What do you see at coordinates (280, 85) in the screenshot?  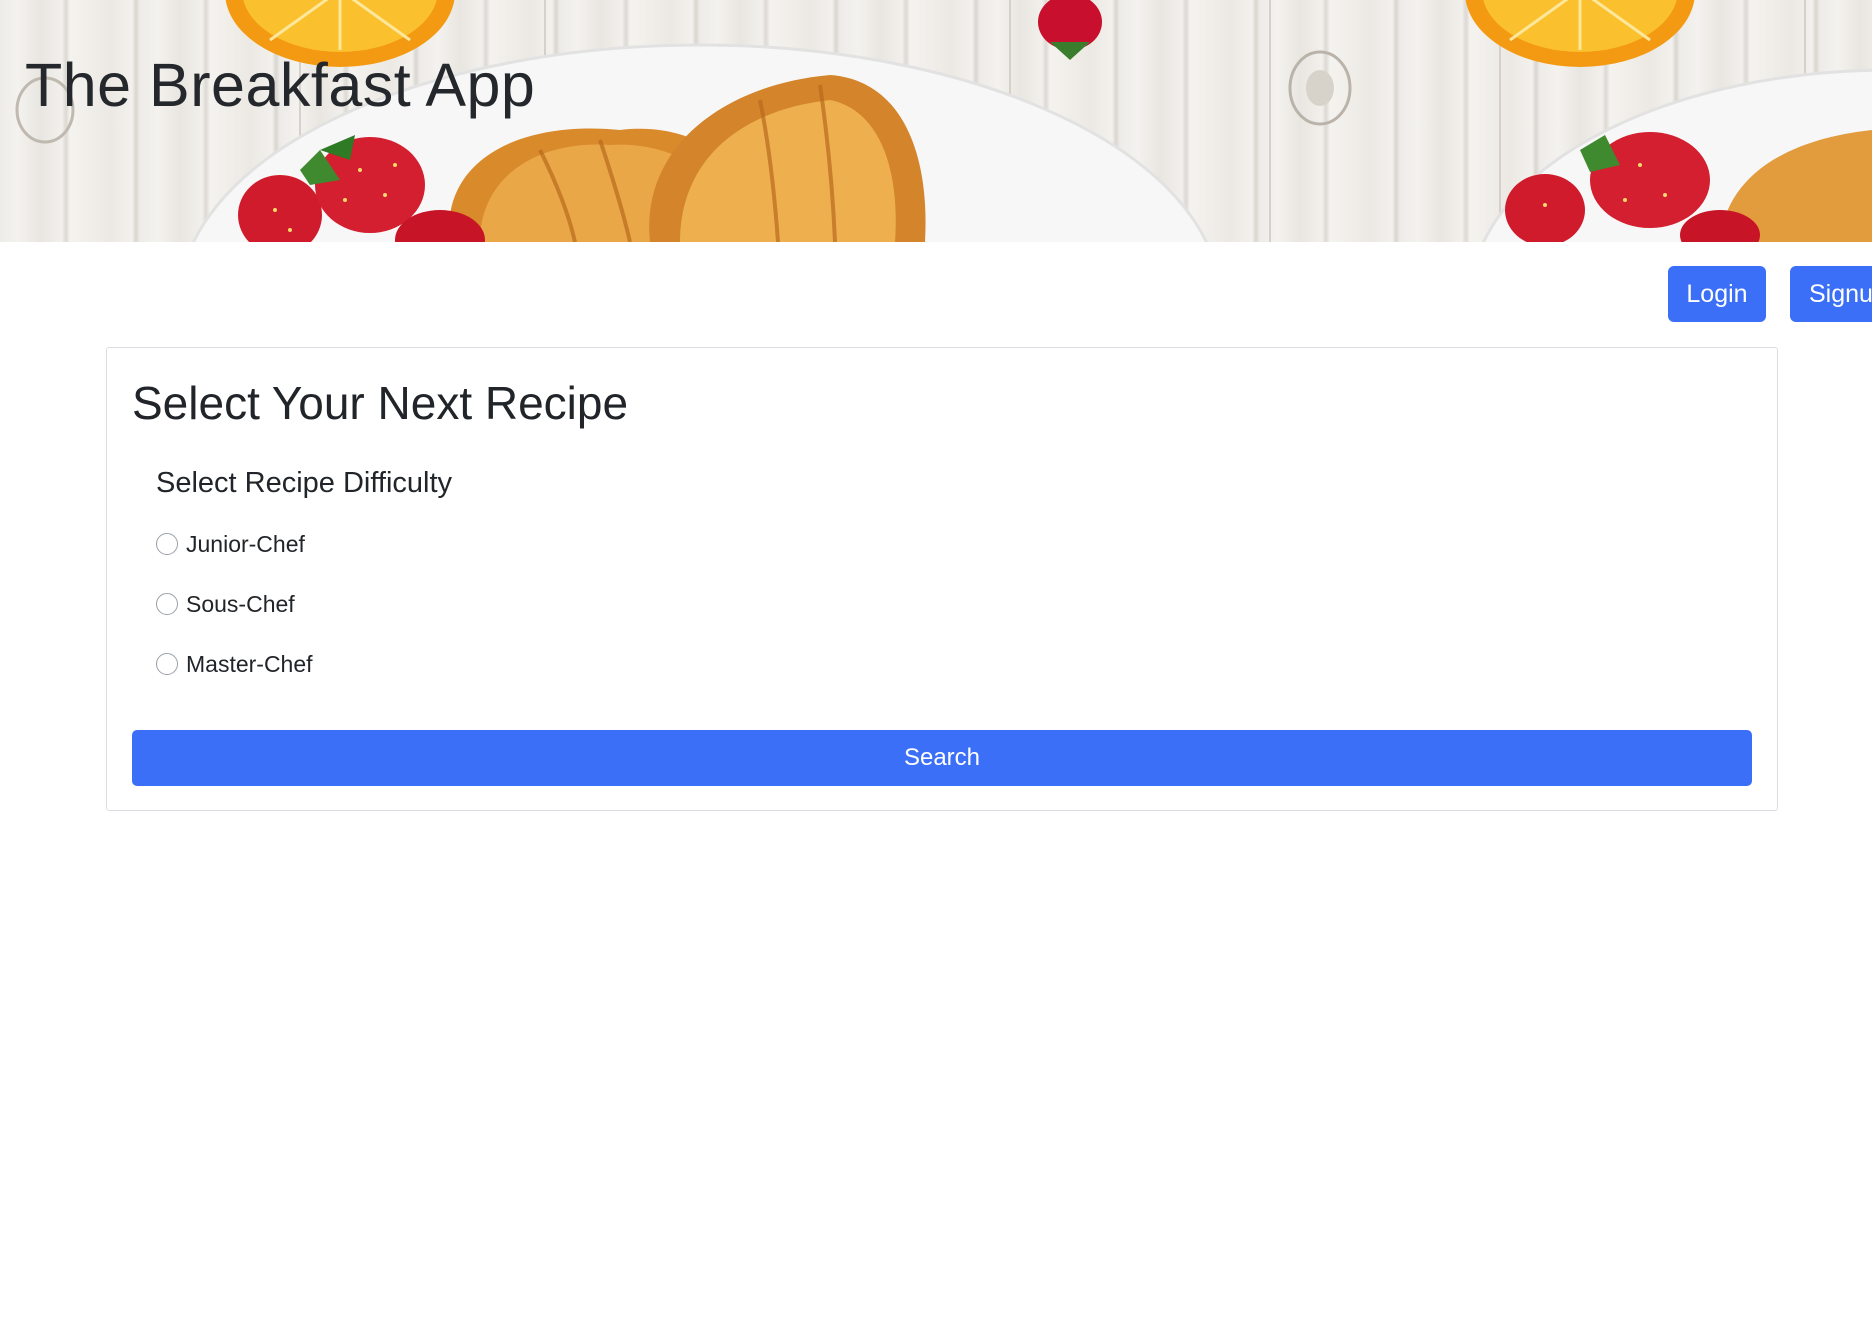 I see `app-title: The Breakfast App` at bounding box center [280, 85].